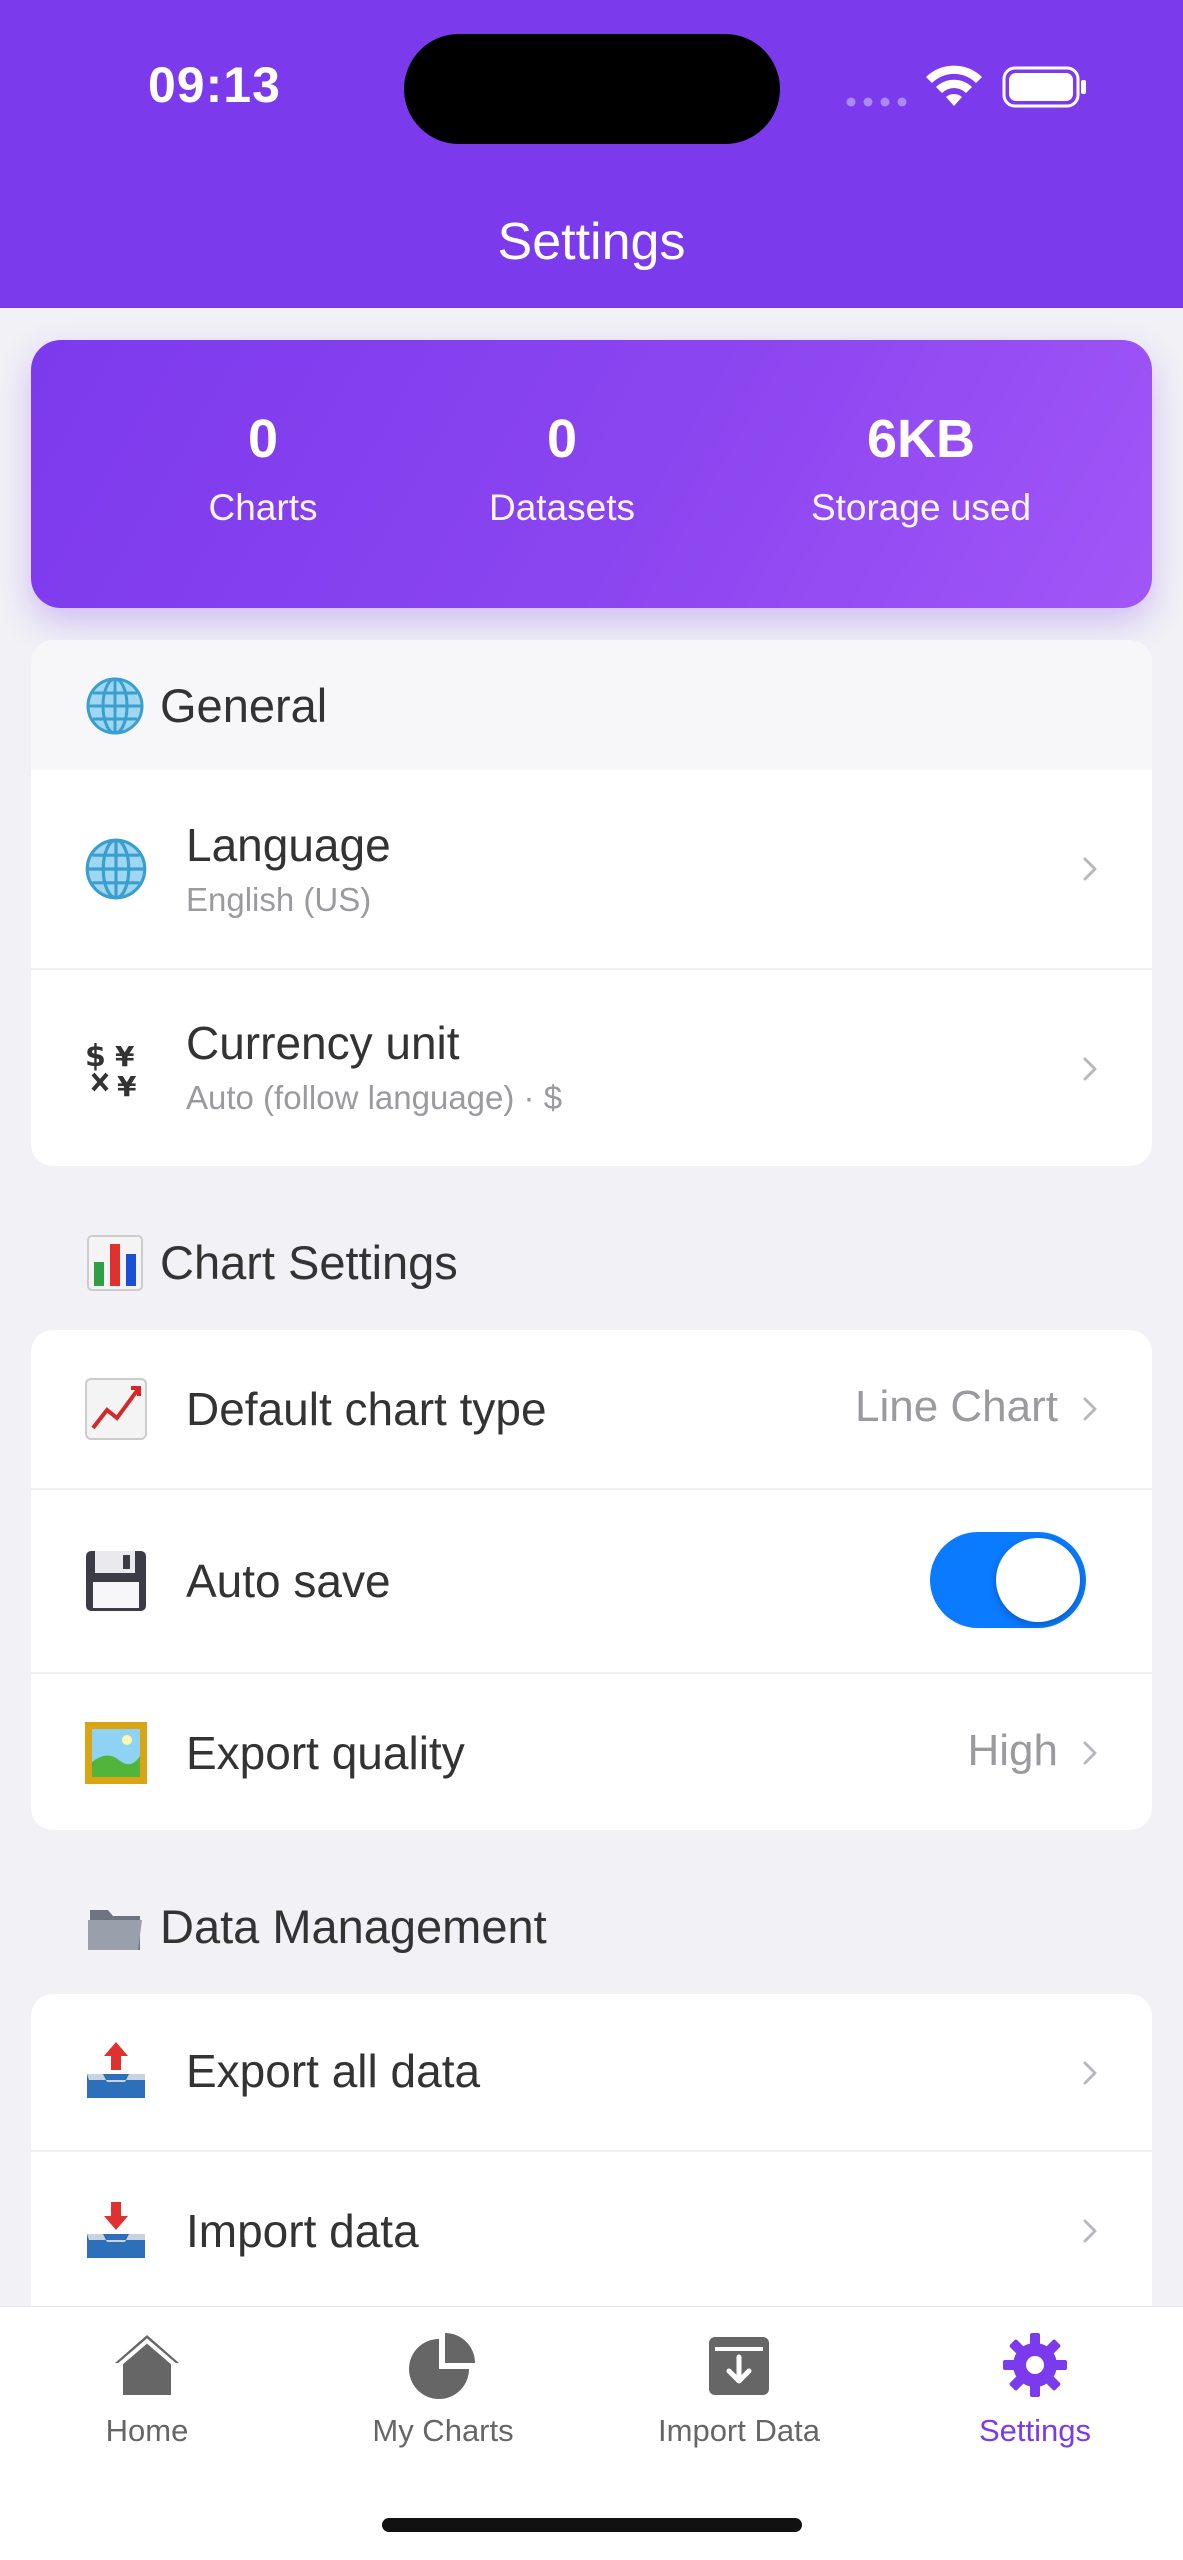 Image resolution: width=1183 pixels, height=2560 pixels. I want to click on row-subtitle: English (US), so click(279, 899).